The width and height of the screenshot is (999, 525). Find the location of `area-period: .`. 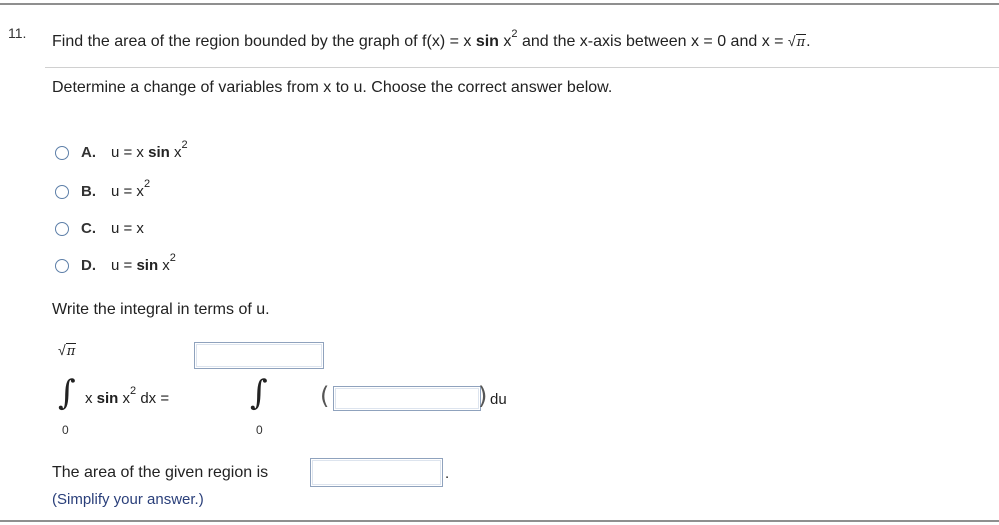

area-period: . is located at coordinates (447, 473).